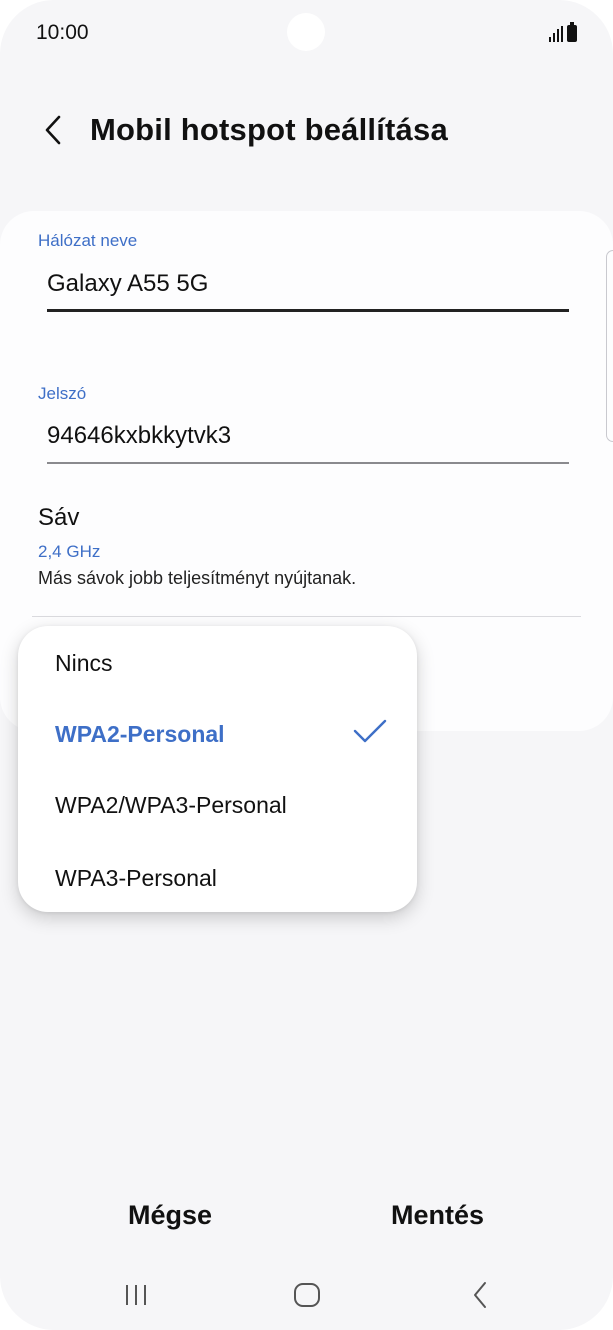 This screenshot has height=1330, width=613. Describe the element at coordinates (308, 463) in the screenshot. I see `password-underline` at that location.